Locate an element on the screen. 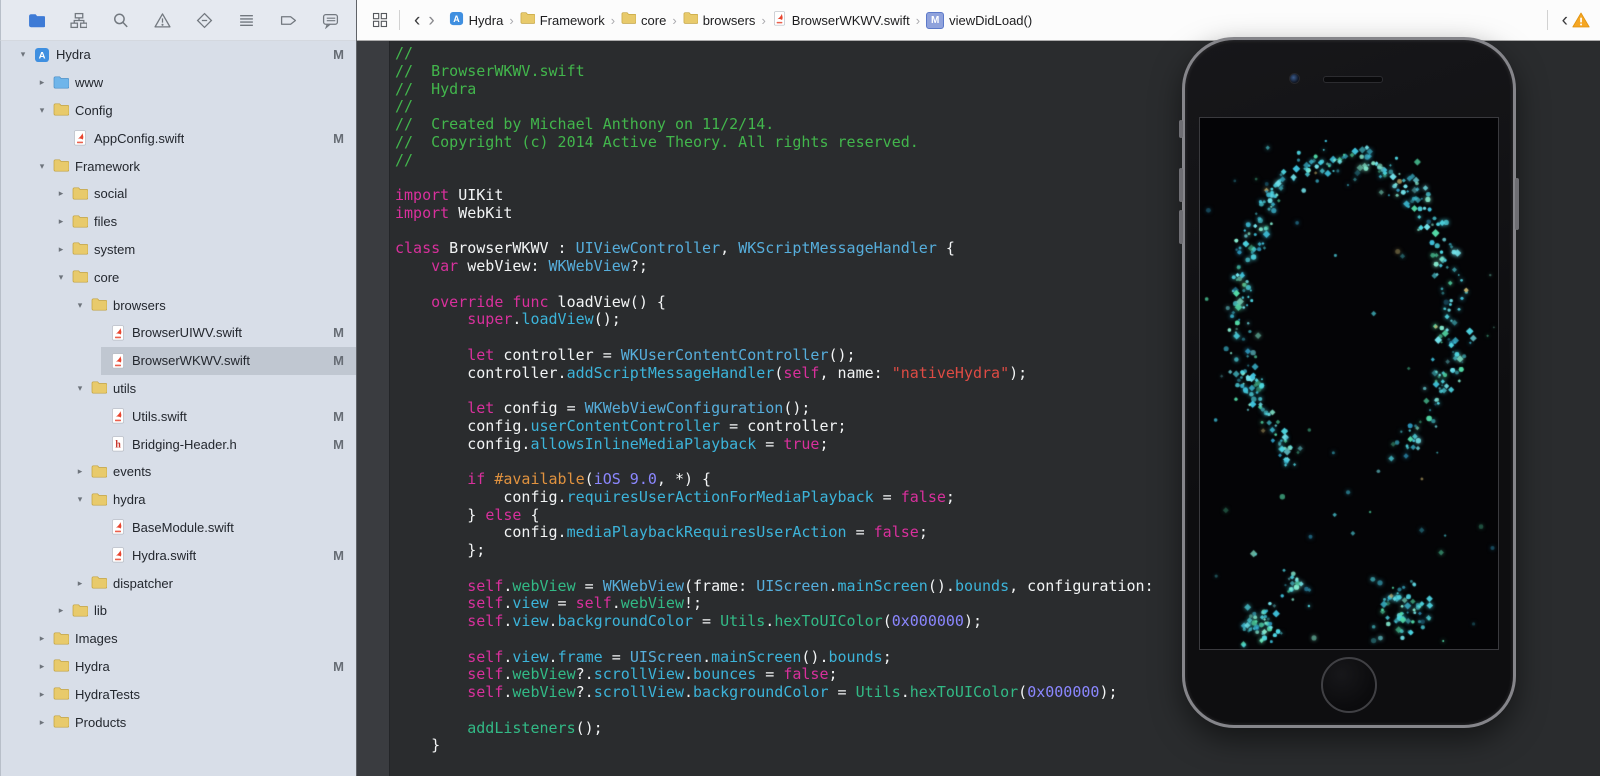 This screenshot has height=776, width=1600. earpiece-speaker is located at coordinates (1353, 79).